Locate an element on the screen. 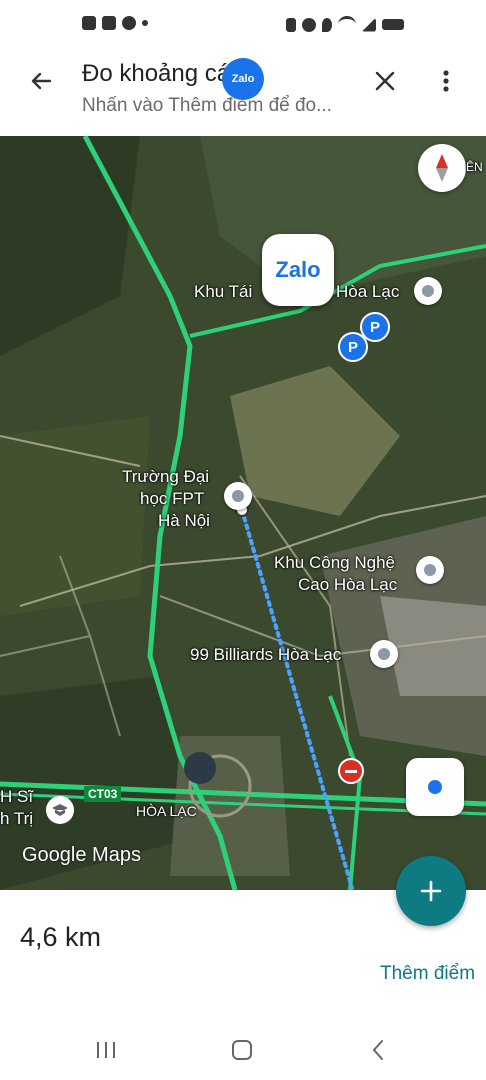  home-icon is located at coordinates (242, 1050).